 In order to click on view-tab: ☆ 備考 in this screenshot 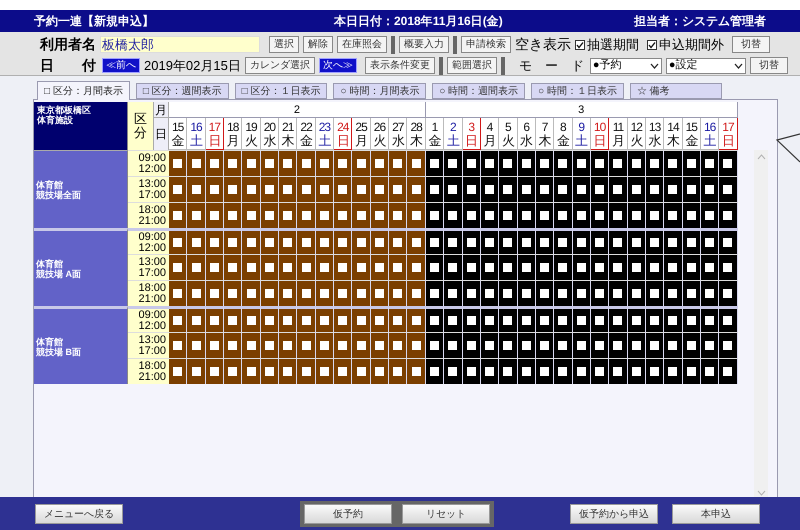, I will do `click(676, 91)`.